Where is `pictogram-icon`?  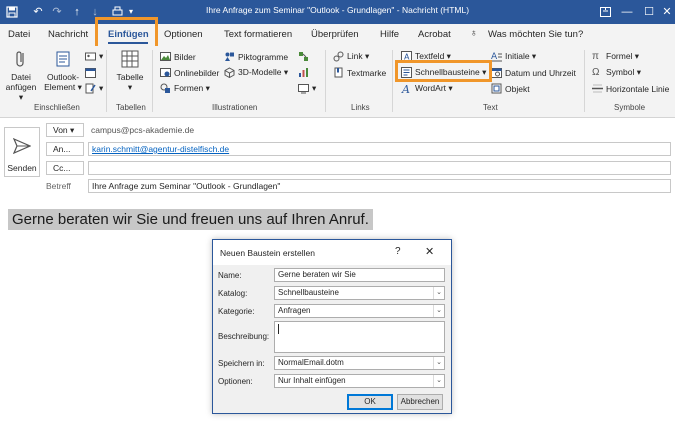 pictogram-icon is located at coordinates (229, 56).